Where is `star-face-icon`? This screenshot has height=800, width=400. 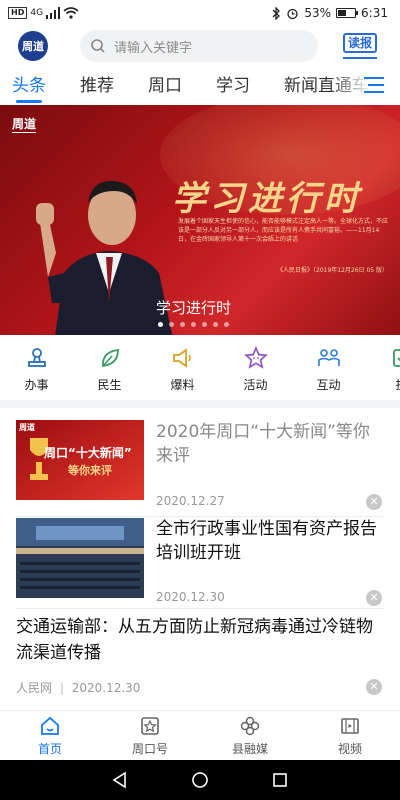
star-face-icon is located at coordinates (255, 357).